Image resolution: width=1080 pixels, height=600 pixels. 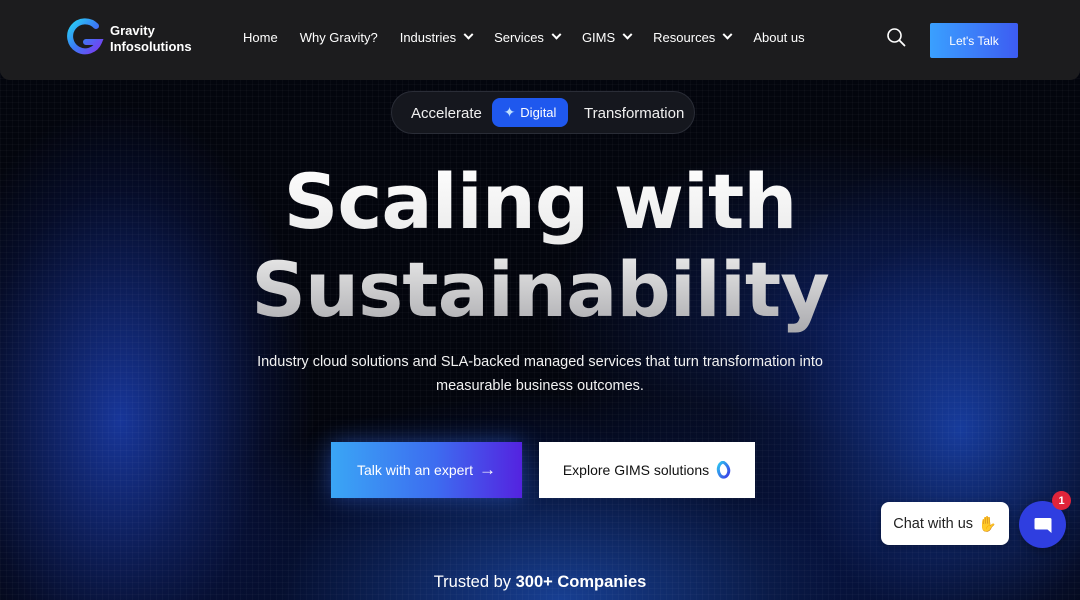 I want to click on tagline-pill: Accelerate ✦ Digital Transformation, so click(x=543, y=112).